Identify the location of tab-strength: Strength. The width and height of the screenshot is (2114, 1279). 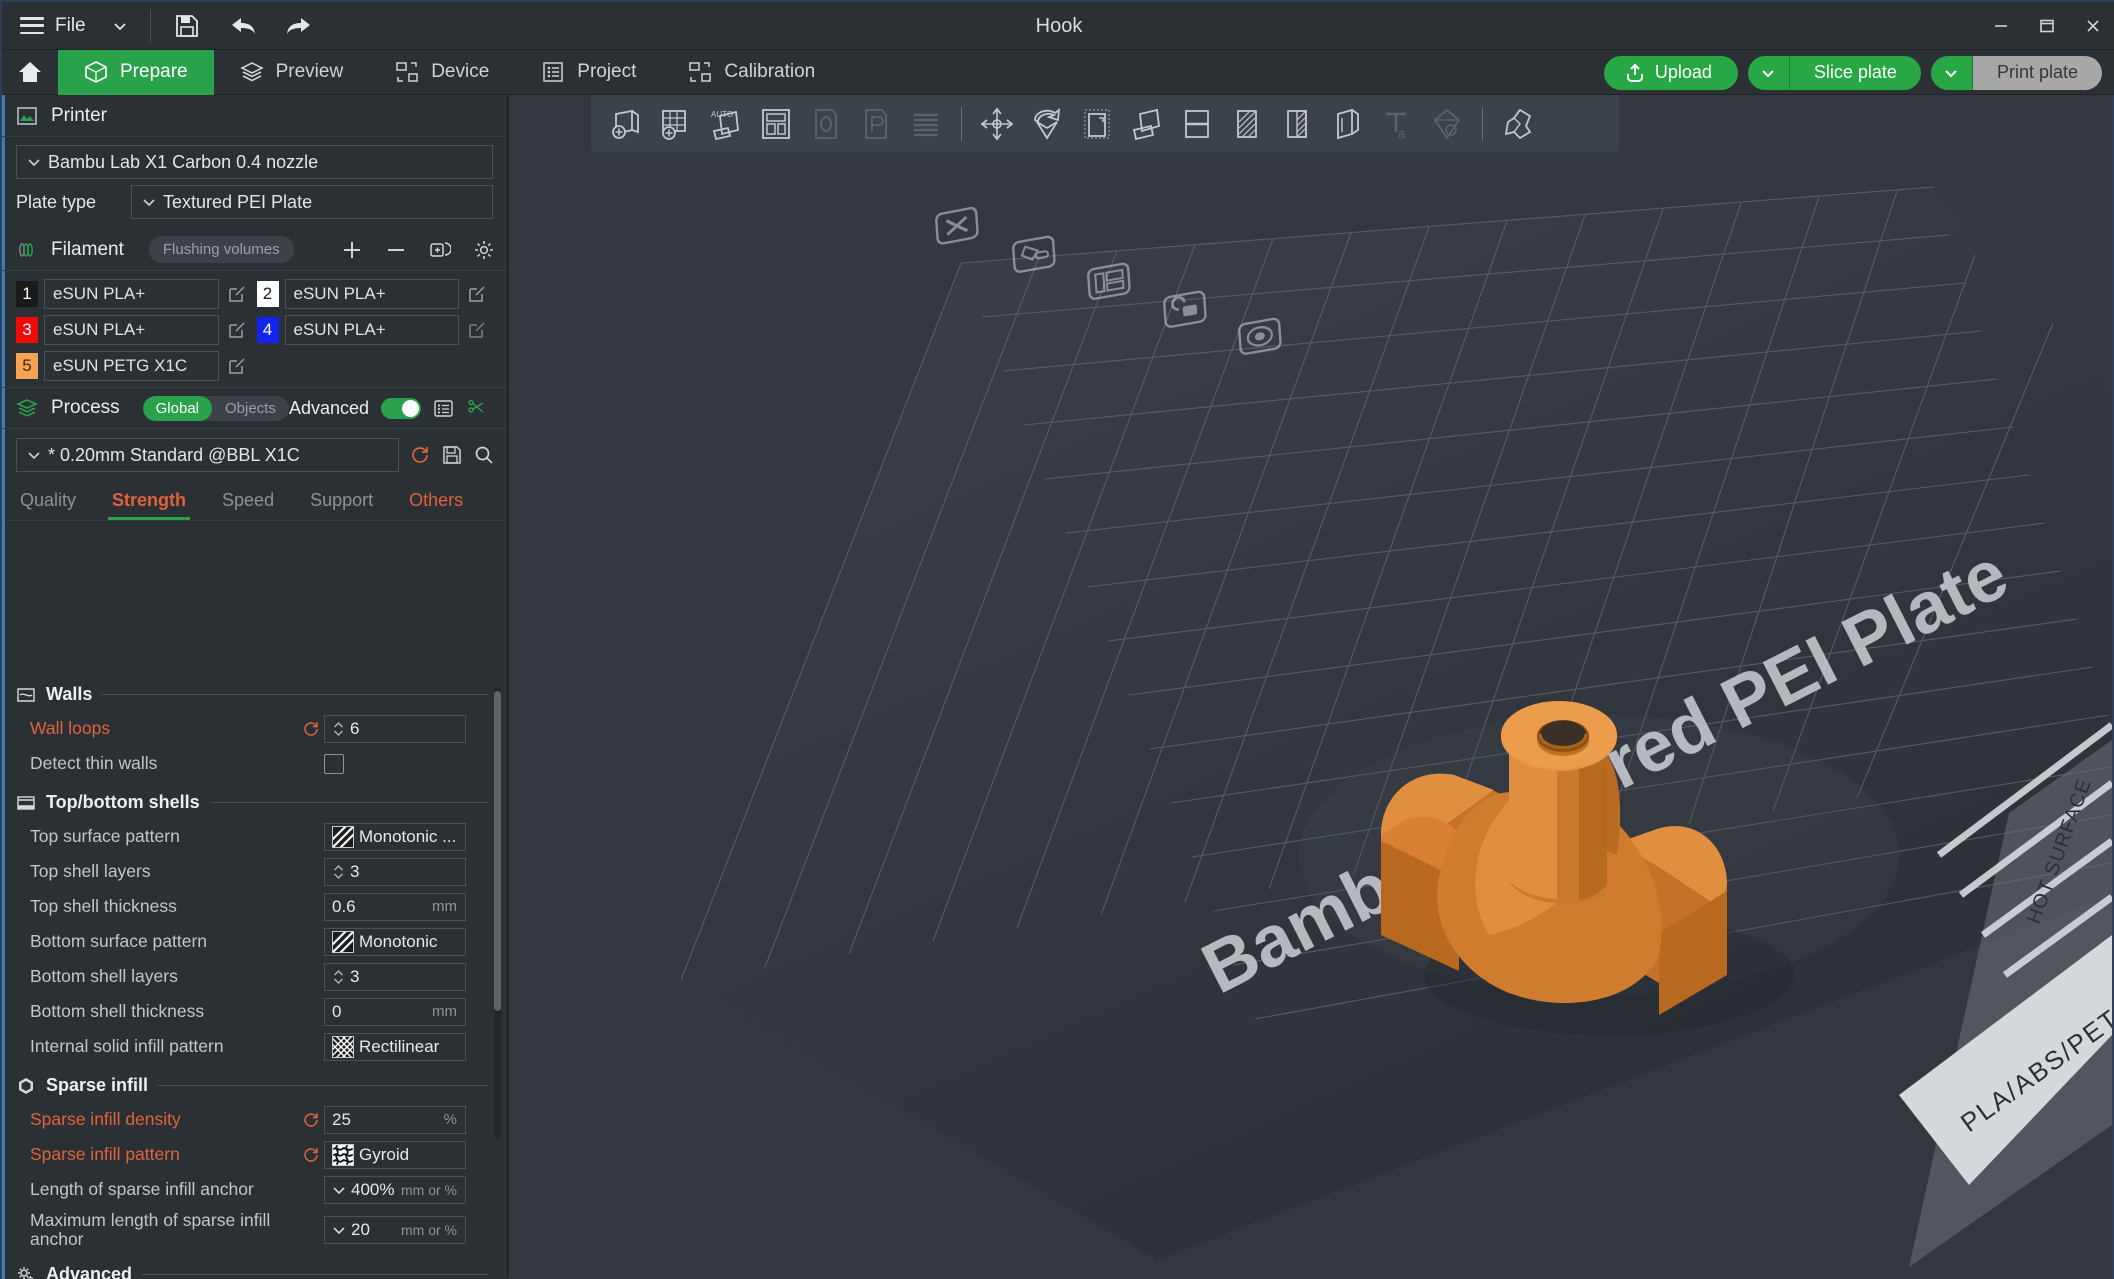
(156, 502).